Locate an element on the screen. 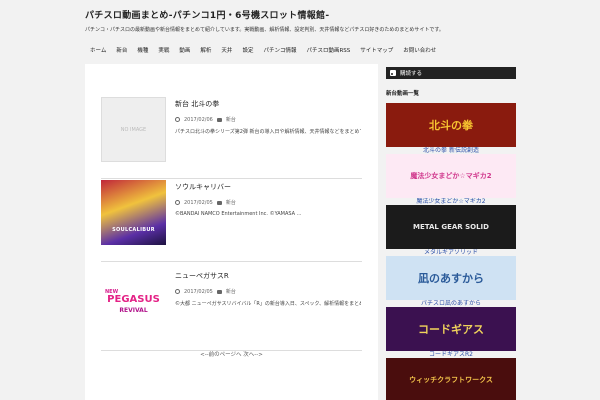 The height and width of the screenshot is (400, 600). nav-item-home: ホーム is located at coordinates (98, 51).